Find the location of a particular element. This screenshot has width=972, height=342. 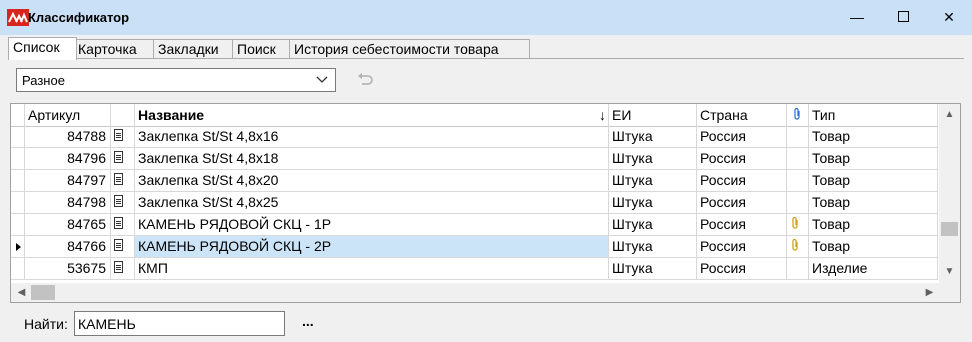

tab-bookmarks: Закладки is located at coordinates (193, 49).